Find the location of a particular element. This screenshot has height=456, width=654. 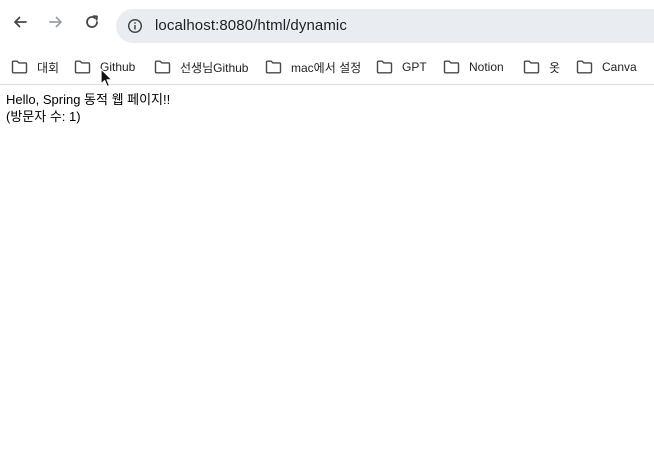

bookmark-label: Notion is located at coordinates (486, 67).